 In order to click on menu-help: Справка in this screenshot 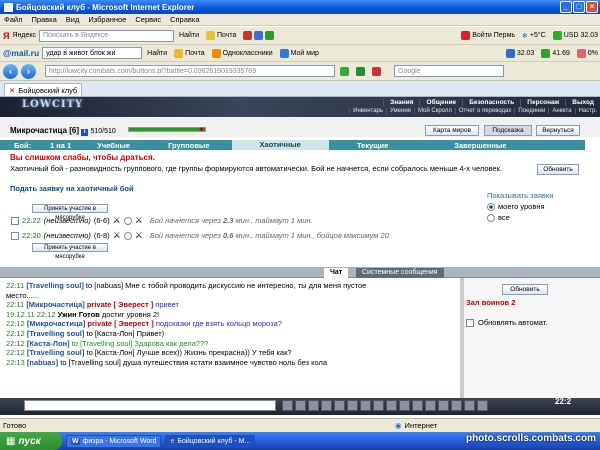, I will do `click(184, 19)`.